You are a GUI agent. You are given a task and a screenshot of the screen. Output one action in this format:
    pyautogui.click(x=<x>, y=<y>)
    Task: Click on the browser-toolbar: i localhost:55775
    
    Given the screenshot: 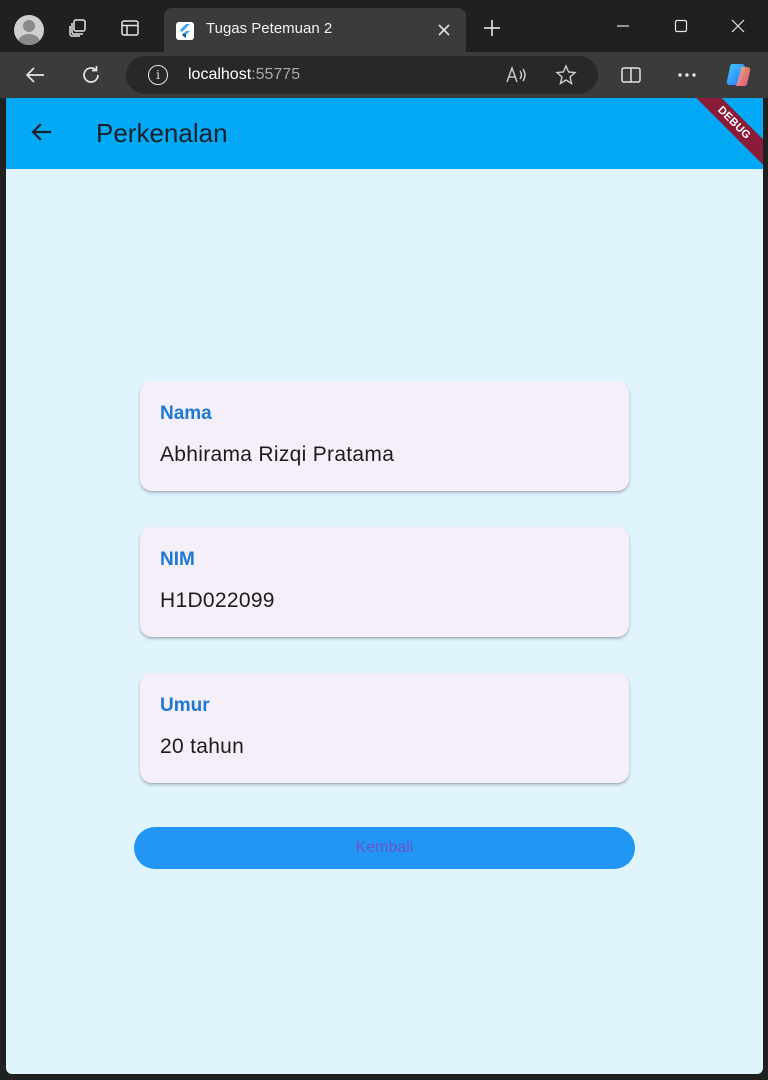 What is the action you would take?
    pyautogui.click(x=384, y=75)
    